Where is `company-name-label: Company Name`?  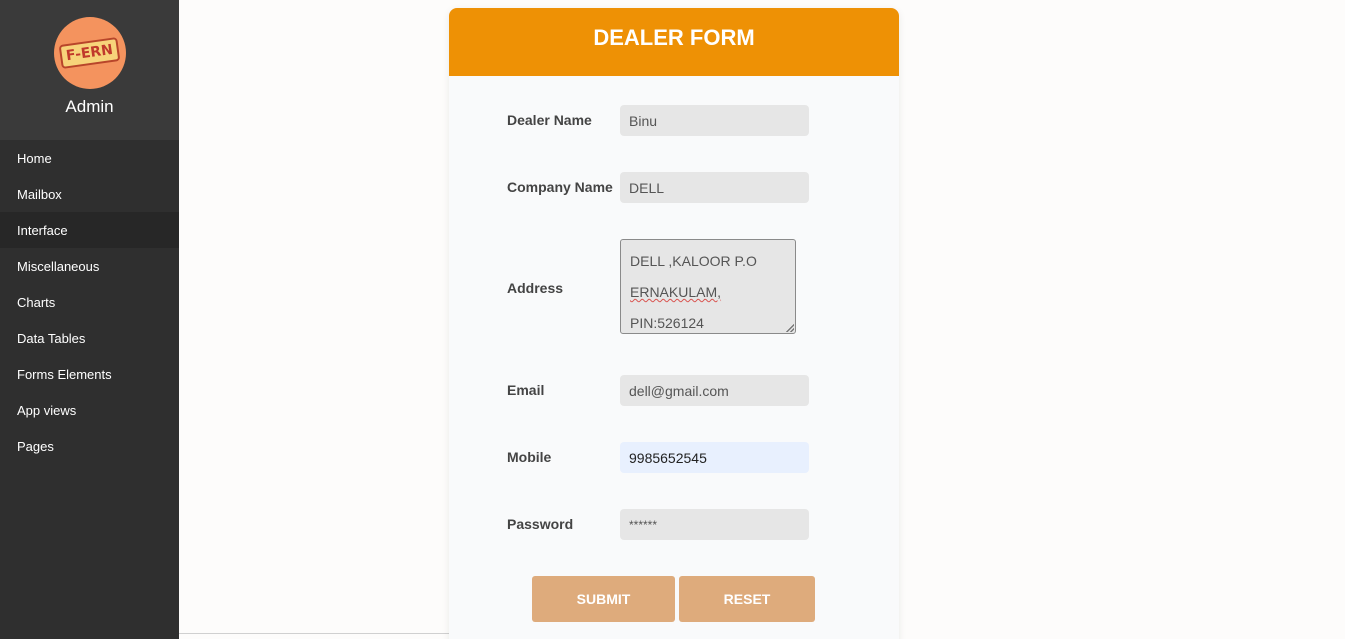
company-name-label: Company Name is located at coordinates (560, 187).